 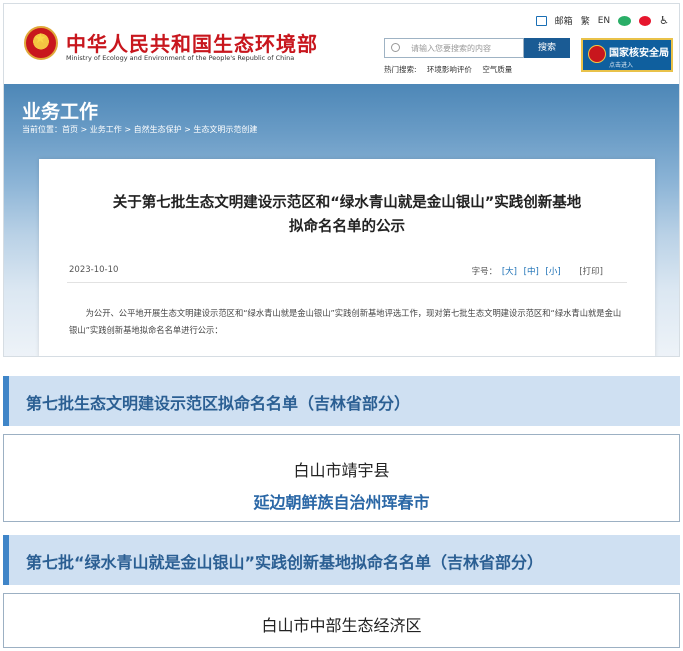 I want to click on hot-search-item: 空气质量, so click(x=497, y=69).